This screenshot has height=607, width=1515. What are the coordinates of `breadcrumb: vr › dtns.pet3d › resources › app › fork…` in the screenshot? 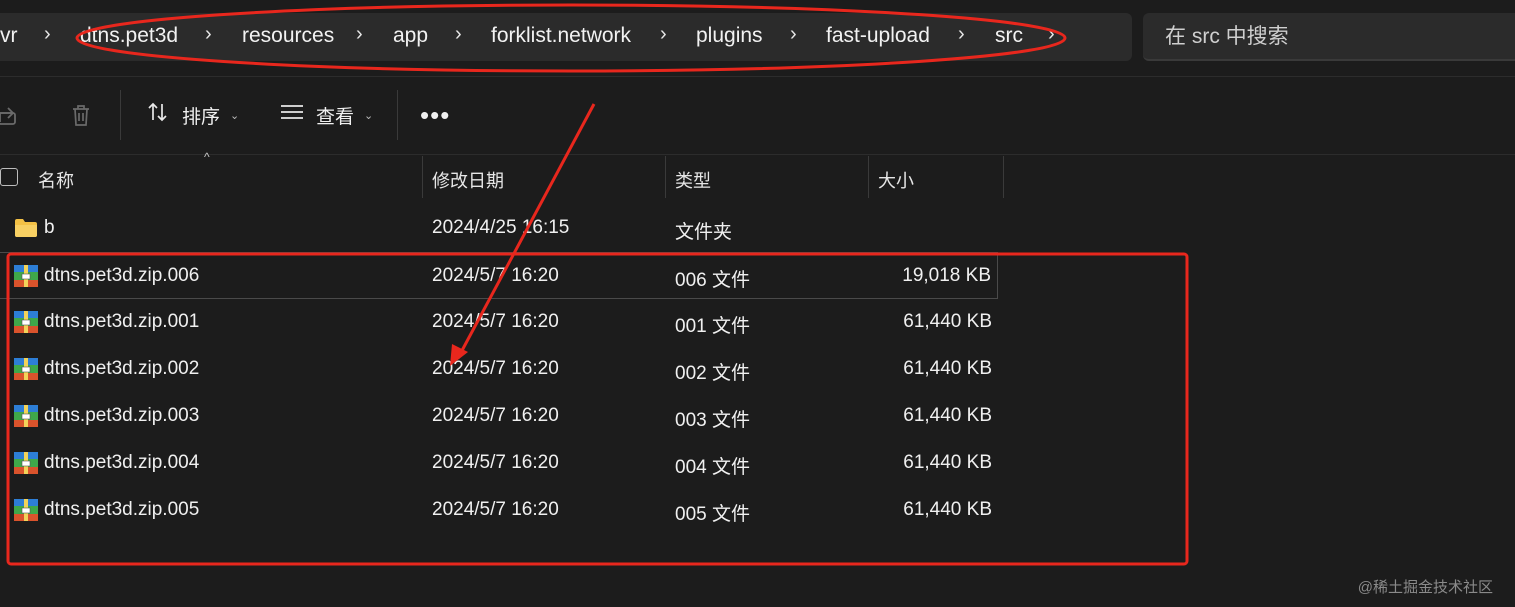 It's located at (566, 37).